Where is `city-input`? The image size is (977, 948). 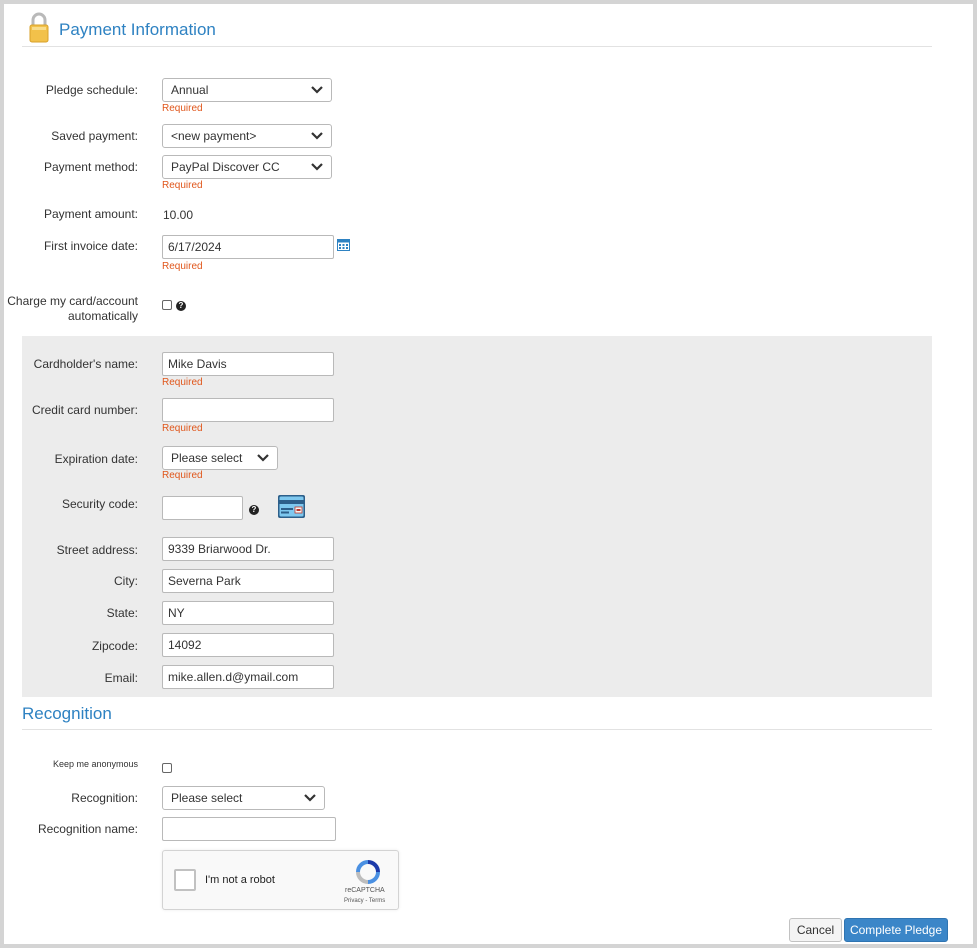
city-input is located at coordinates (248, 581).